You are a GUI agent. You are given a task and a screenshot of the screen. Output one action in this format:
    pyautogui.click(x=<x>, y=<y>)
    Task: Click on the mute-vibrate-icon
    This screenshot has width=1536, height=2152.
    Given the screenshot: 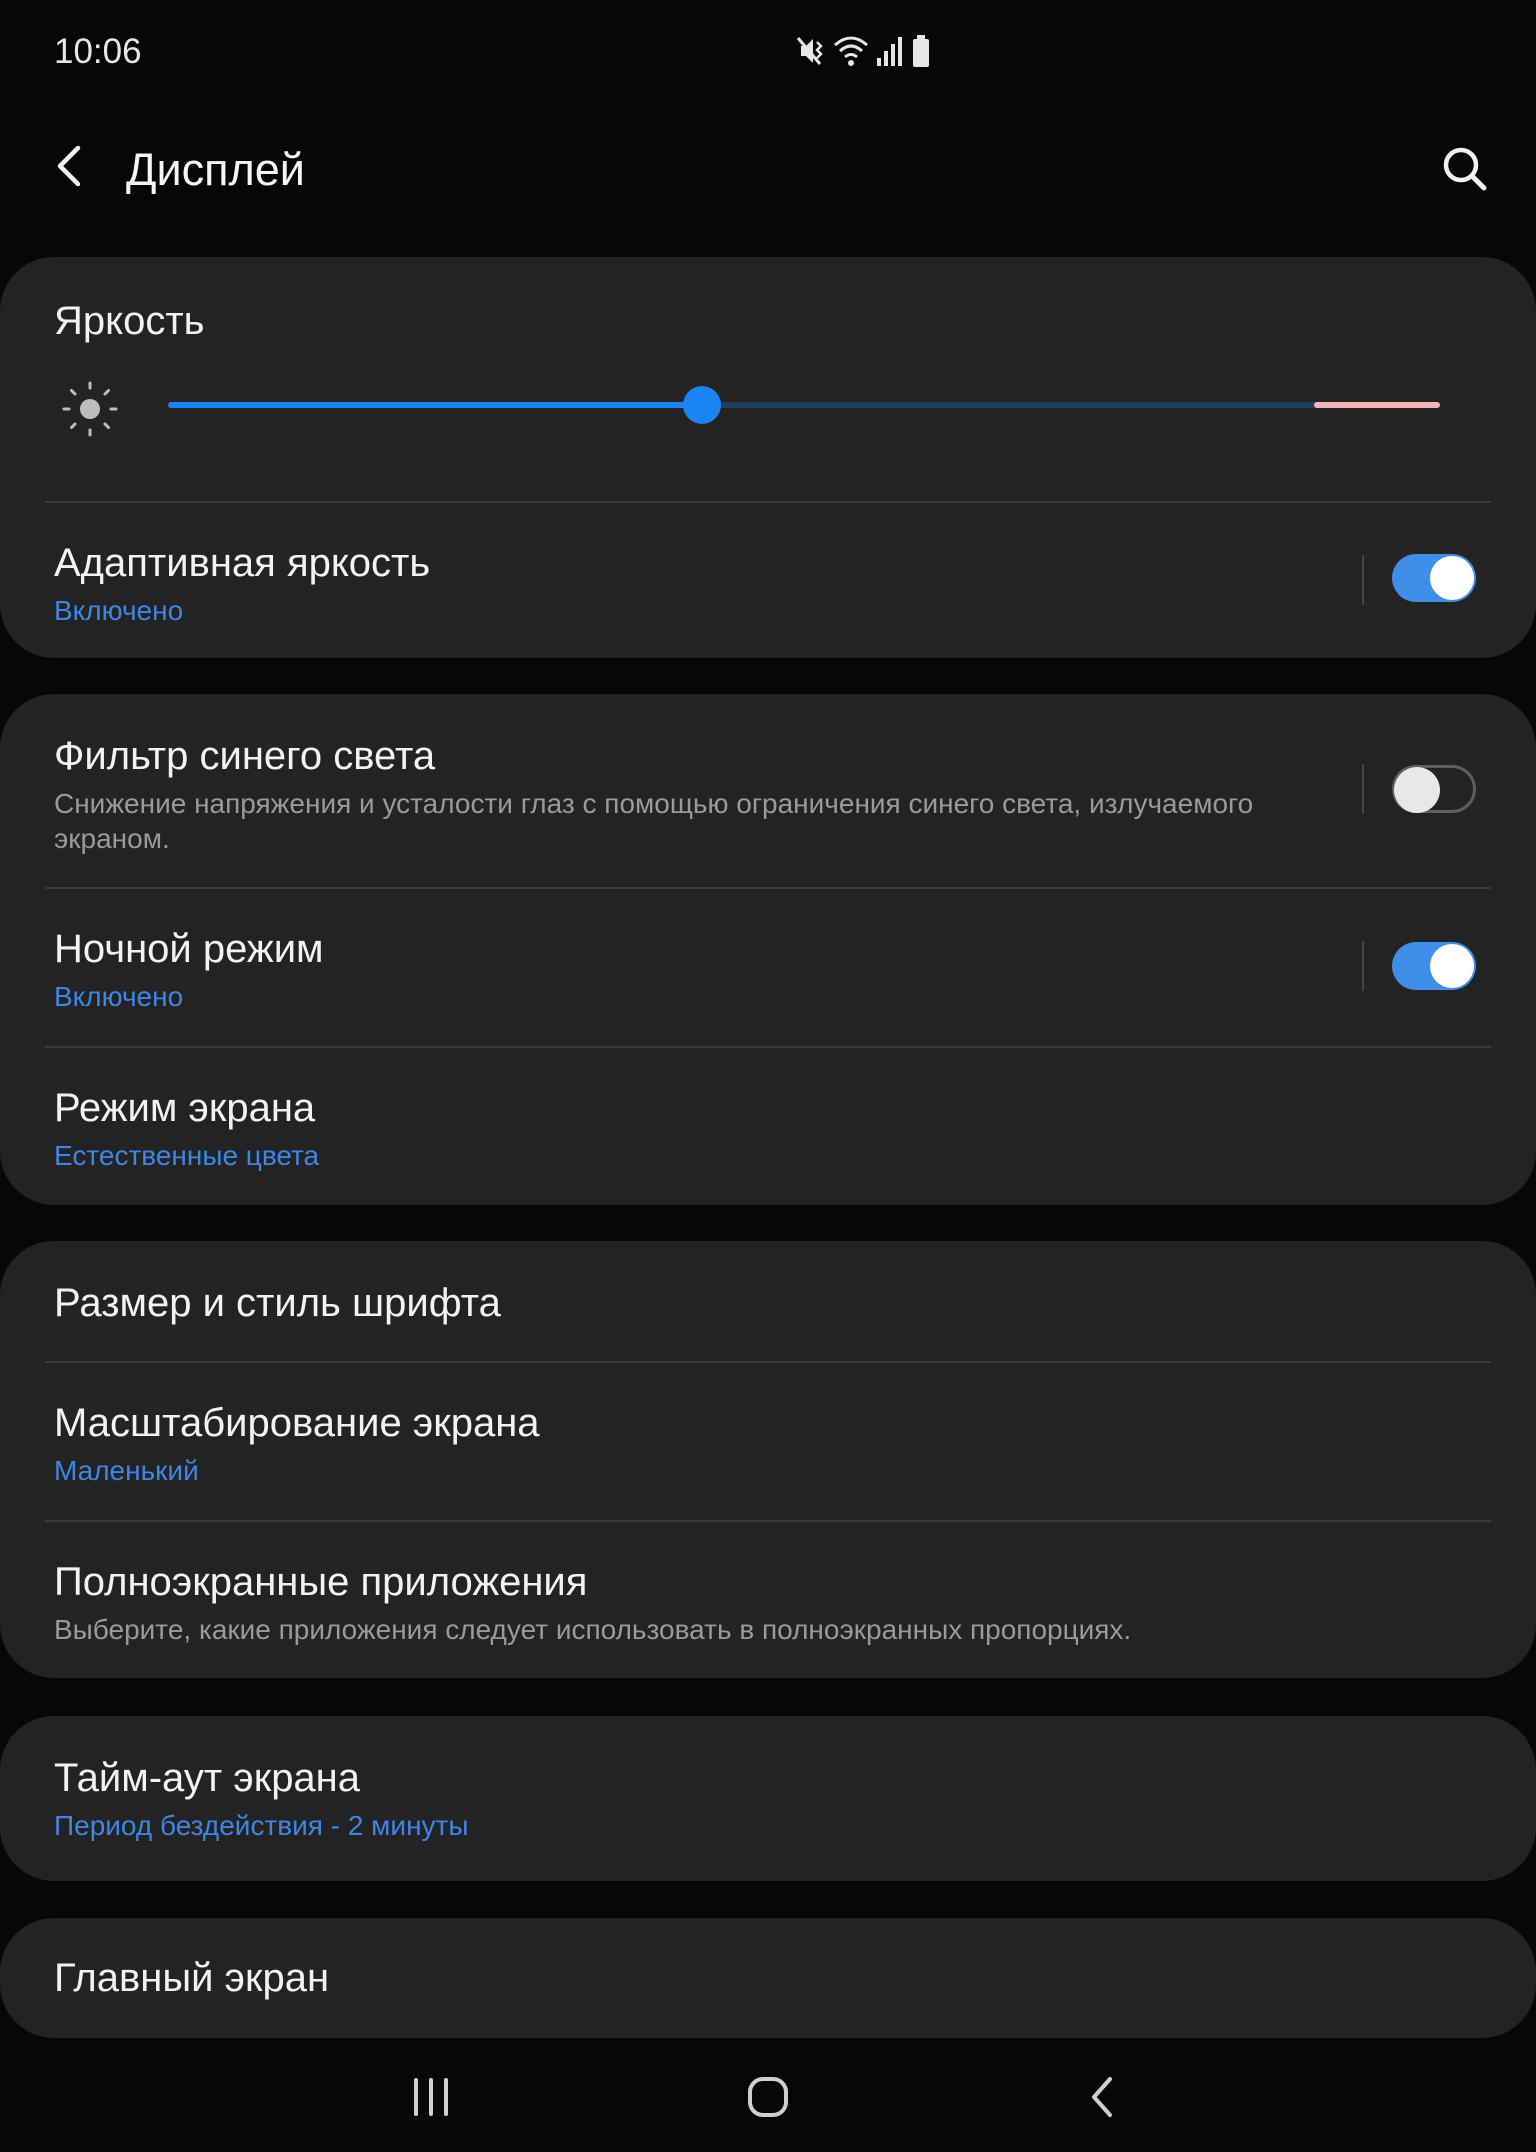 What is the action you would take?
    pyautogui.click(x=809, y=51)
    